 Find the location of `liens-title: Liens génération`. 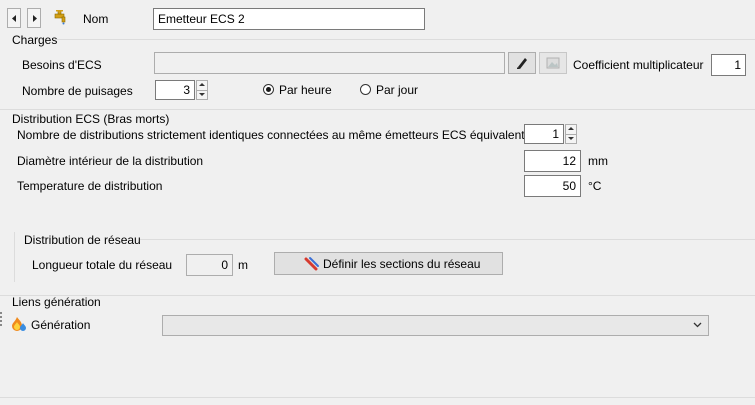

liens-title: Liens génération is located at coordinates (56, 302).